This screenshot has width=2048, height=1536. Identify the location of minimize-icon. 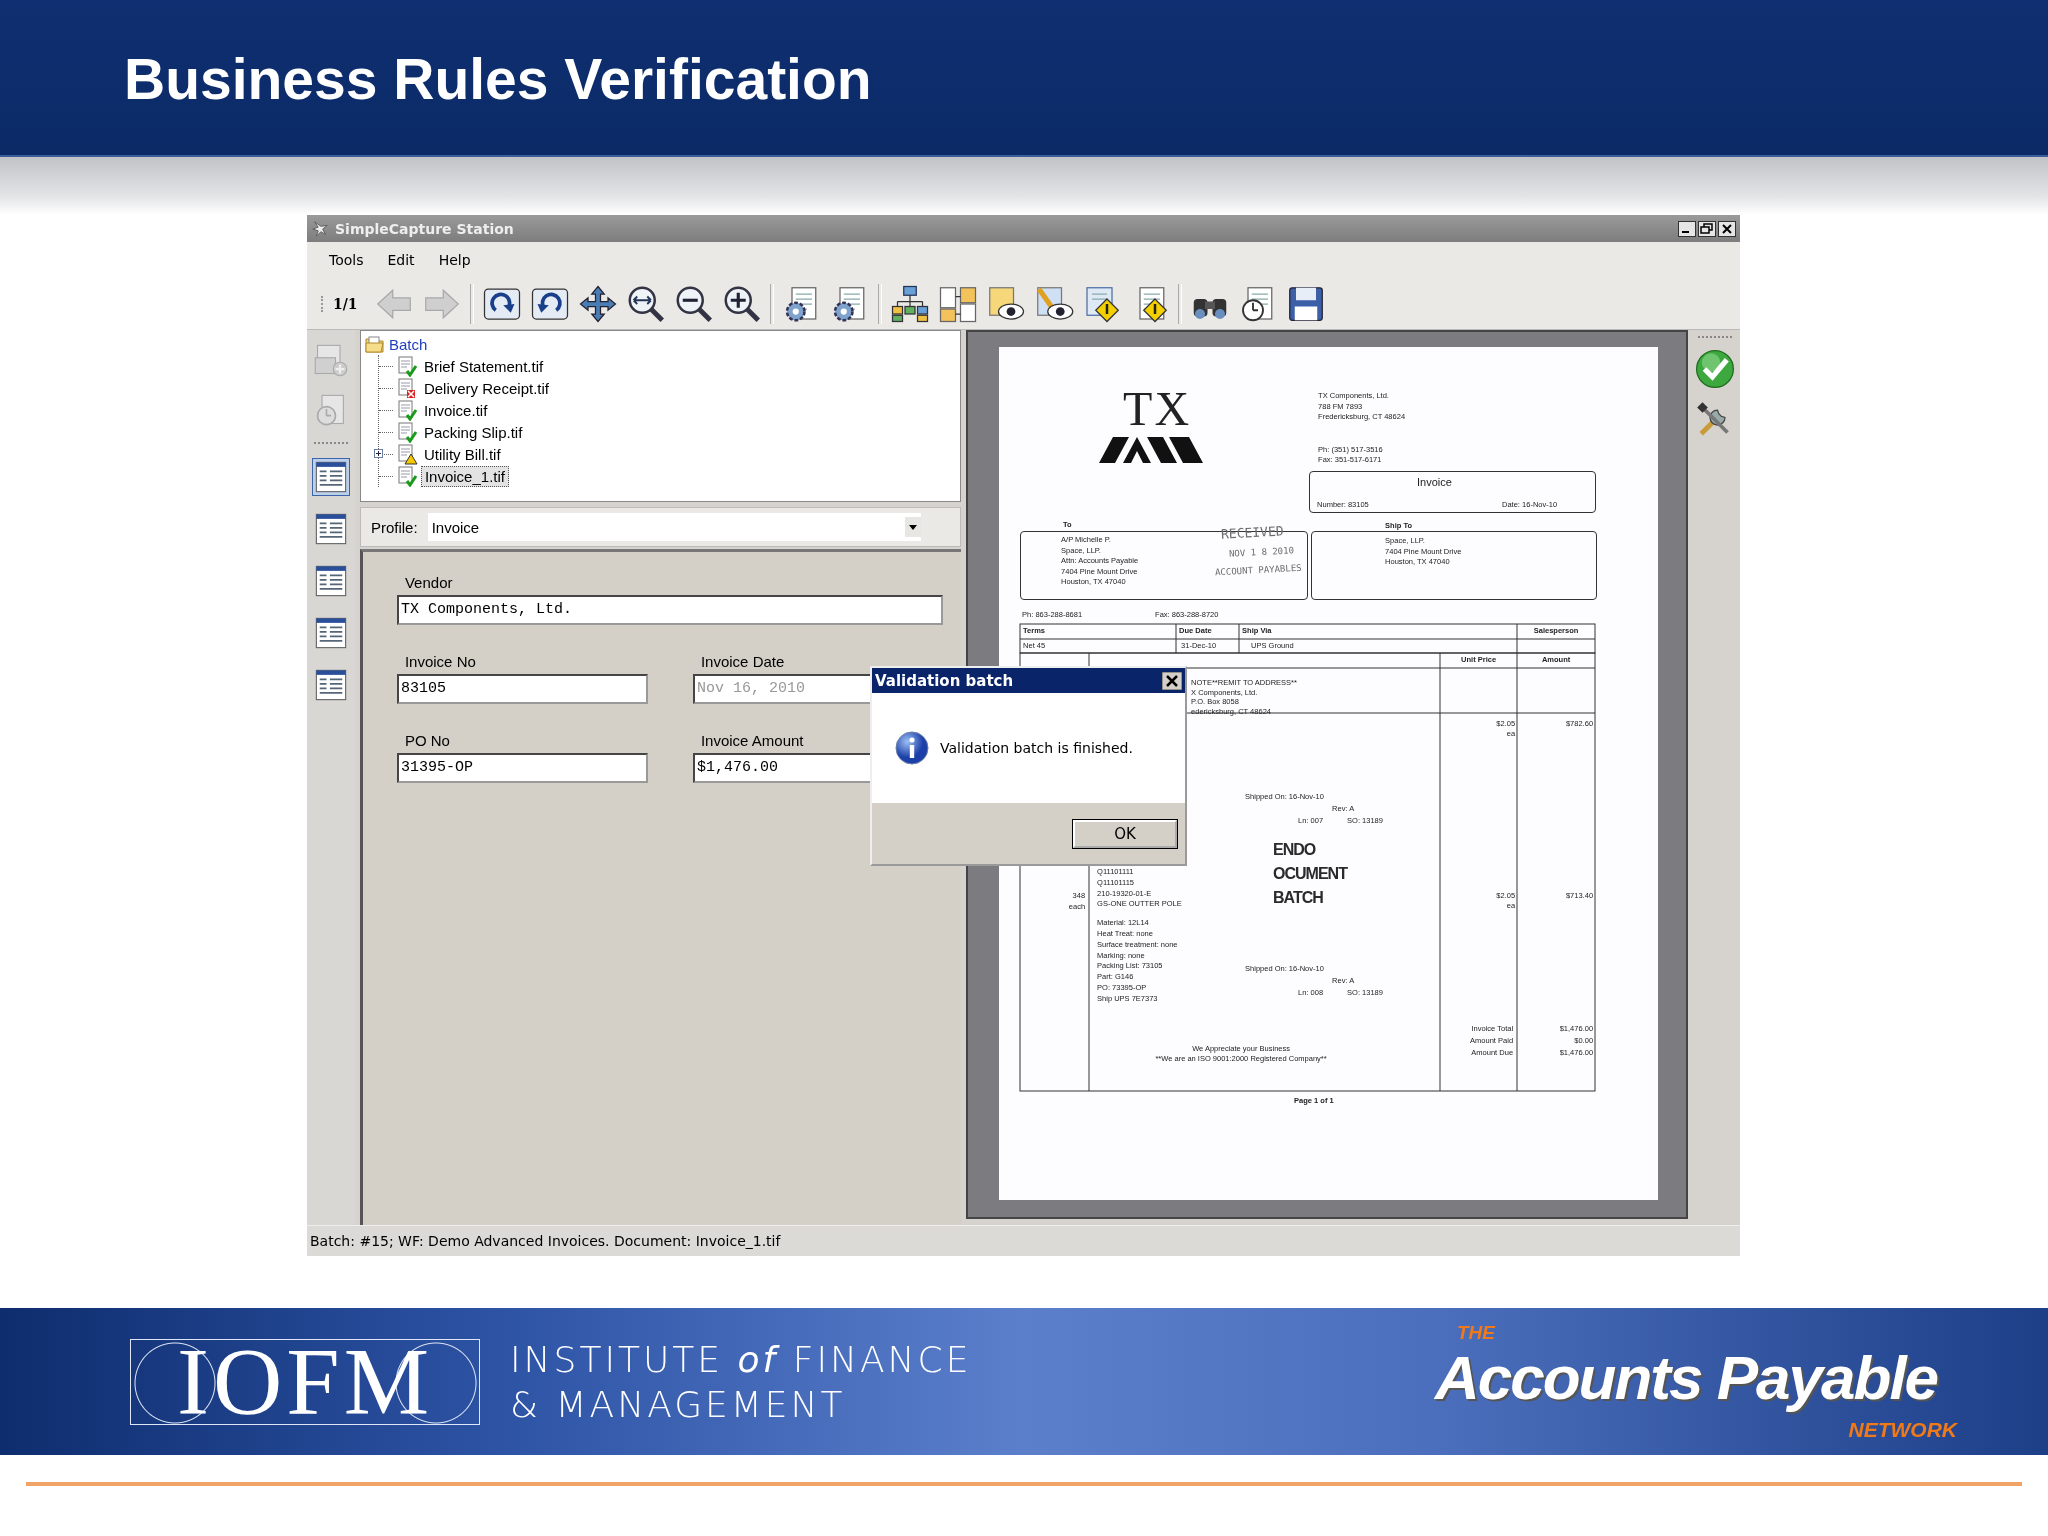
(1687, 228).